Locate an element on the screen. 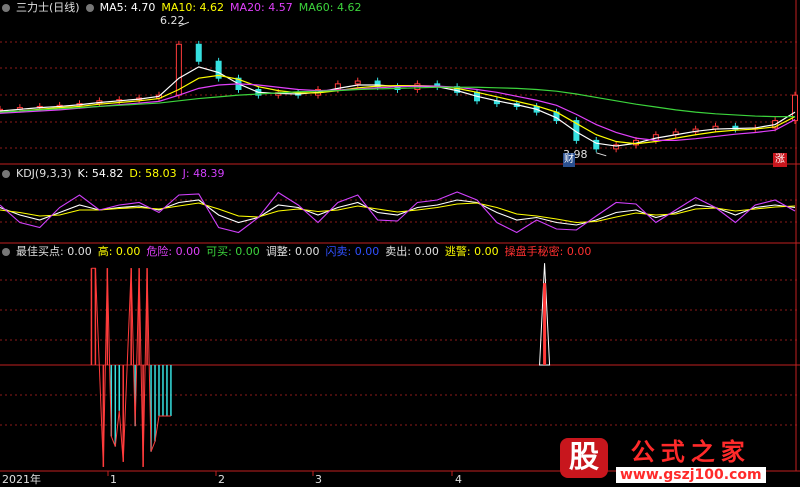  indicator-item-1: 高: 0.00 is located at coordinates (119, 251).